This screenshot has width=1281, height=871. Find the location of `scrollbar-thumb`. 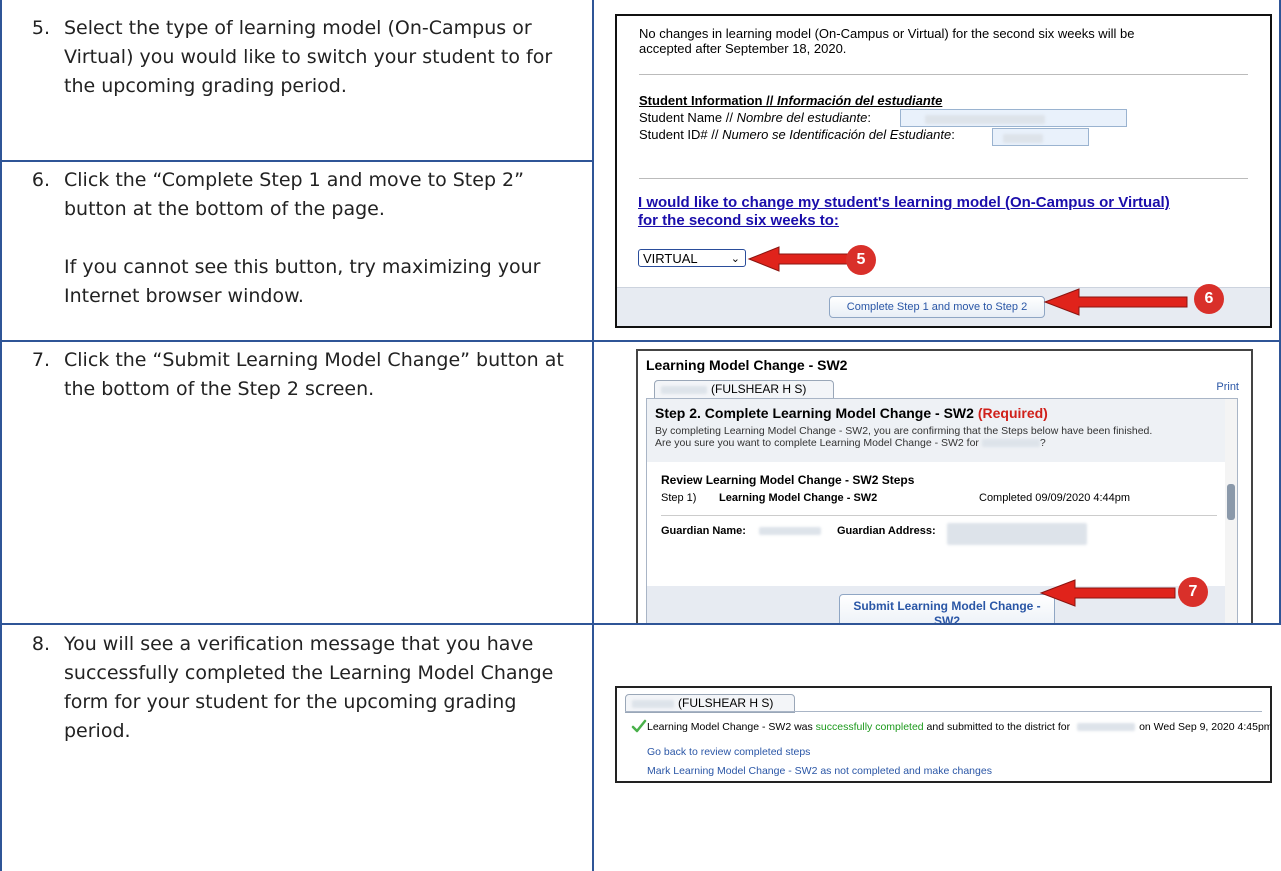

scrollbar-thumb is located at coordinates (1231, 502).